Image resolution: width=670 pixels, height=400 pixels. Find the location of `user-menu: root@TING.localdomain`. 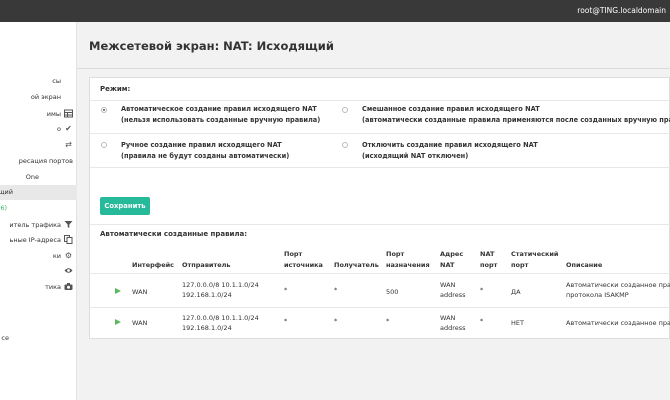

user-menu: root@TING.localdomain is located at coordinates (621, 10).